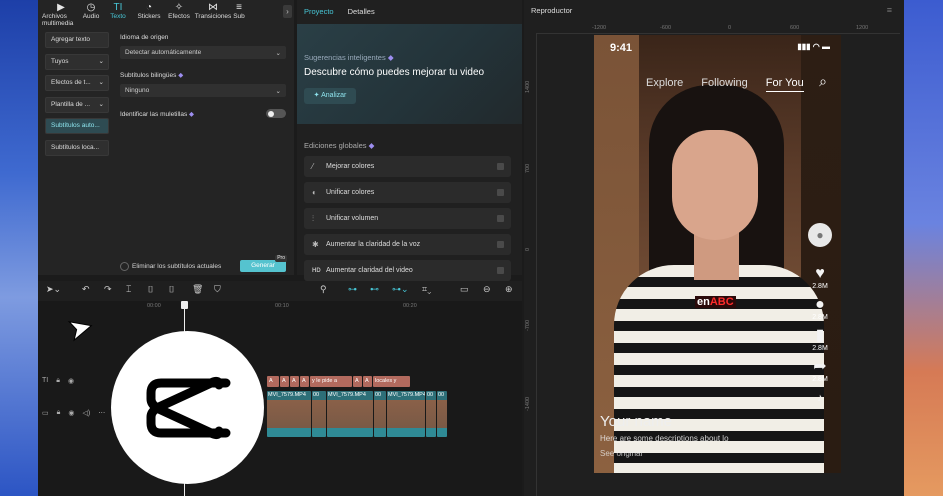  What do you see at coordinates (77, 40) in the screenshot?
I see `side-item-add-text: Agregar texto` at bounding box center [77, 40].